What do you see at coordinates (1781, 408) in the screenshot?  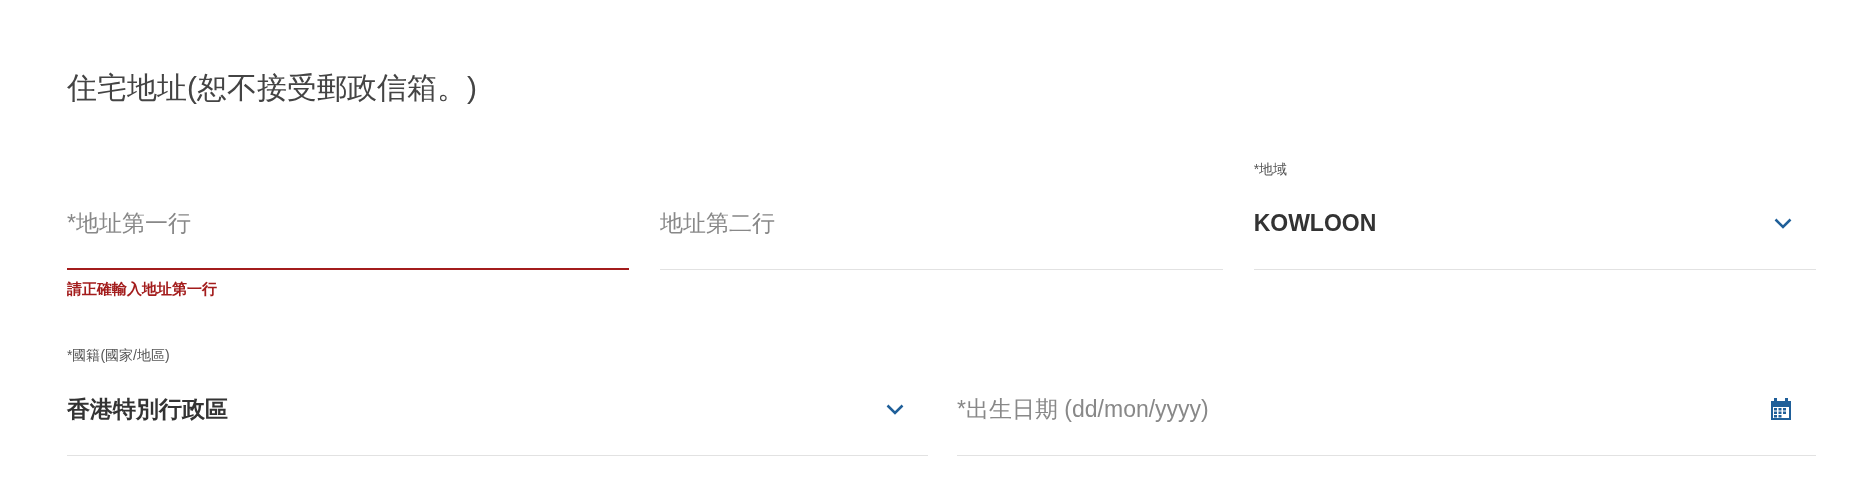 I see `calendar-icon` at bounding box center [1781, 408].